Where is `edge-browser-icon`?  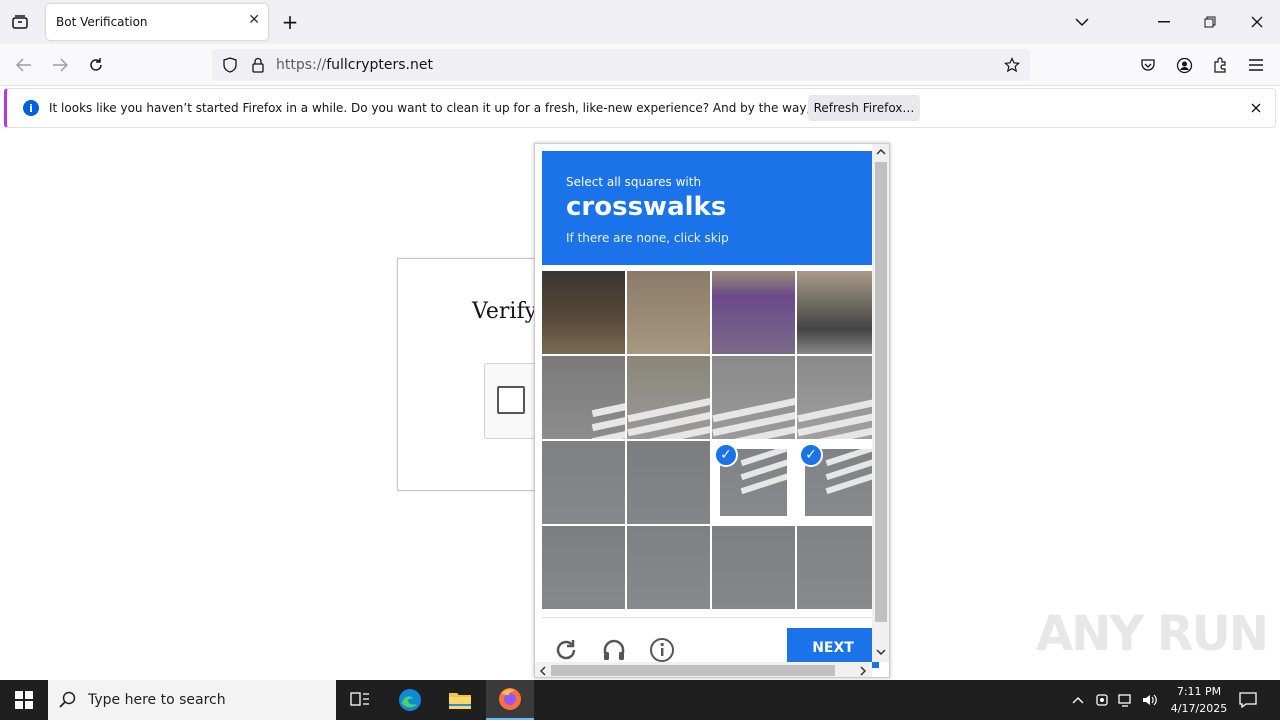
edge-browser-icon is located at coordinates (410, 700).